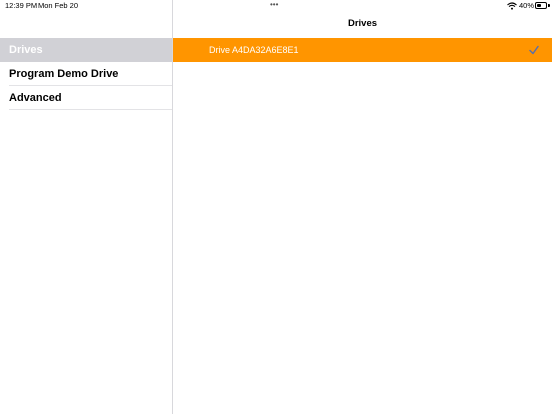  Describe the element at coordinates (86, 98) in the screenshot. I see `sidebar-item-advanced: Advanced` at that location.